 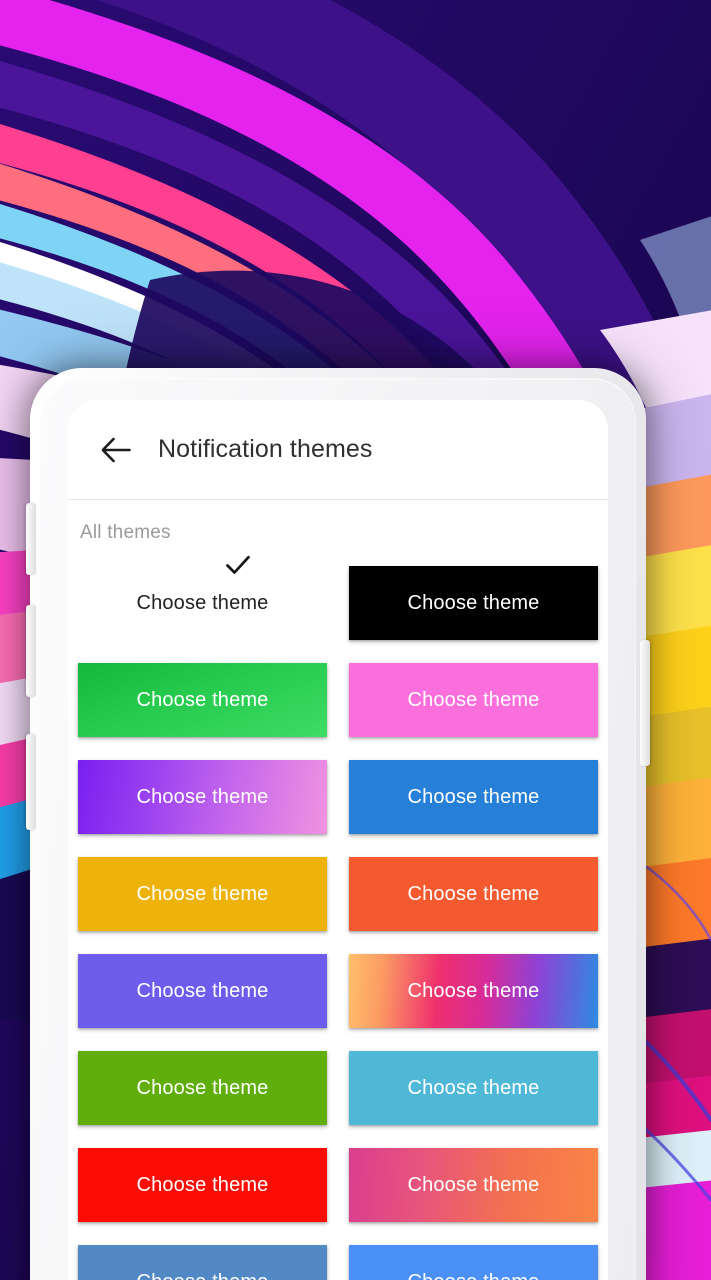 I want to click on theme-violet: Choose theme, so click(x=202, y=990).